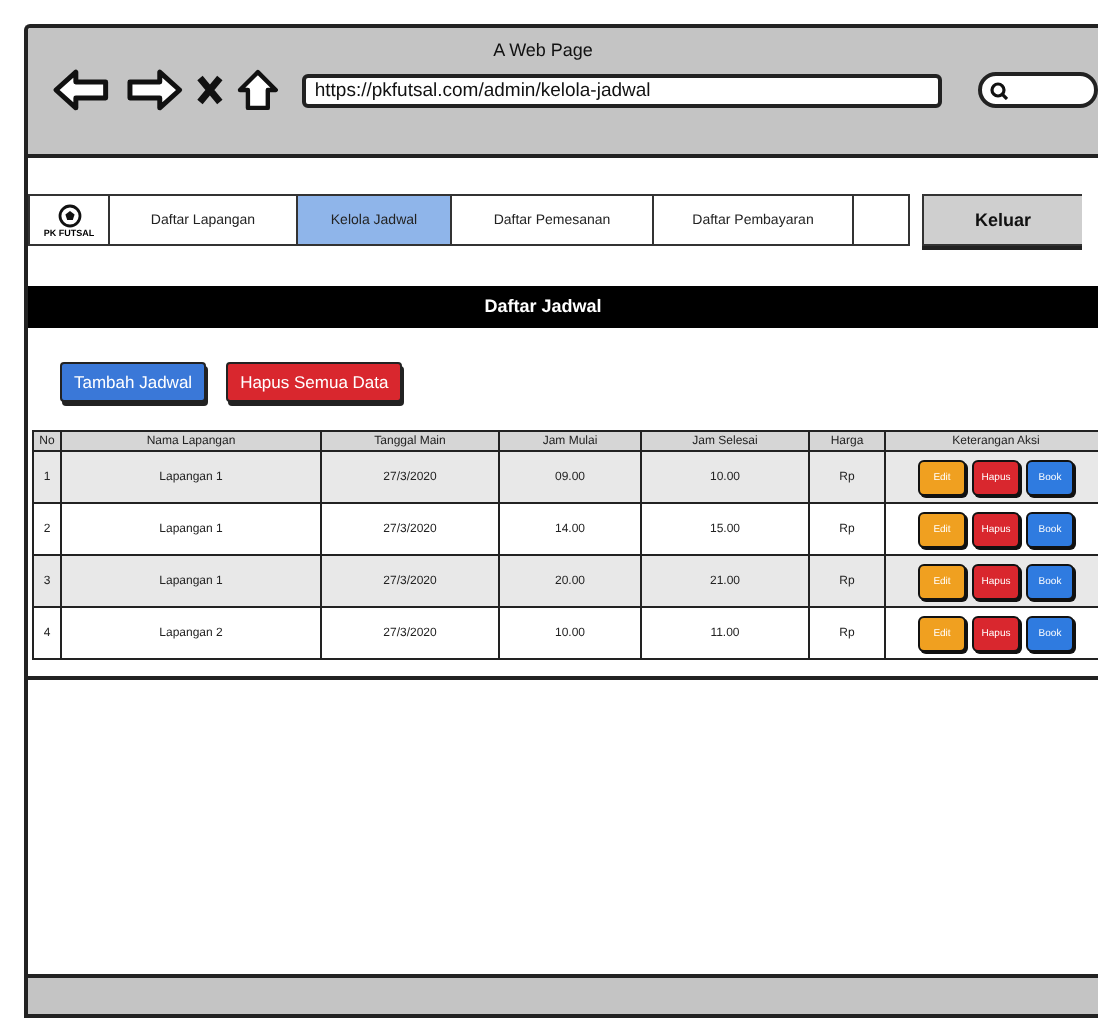 The width and height of the screenshot is (1098, 1018). Describe the element at coordinates (1002, 220) in the screenshot. I see `logout-button: Keluar` at that location.